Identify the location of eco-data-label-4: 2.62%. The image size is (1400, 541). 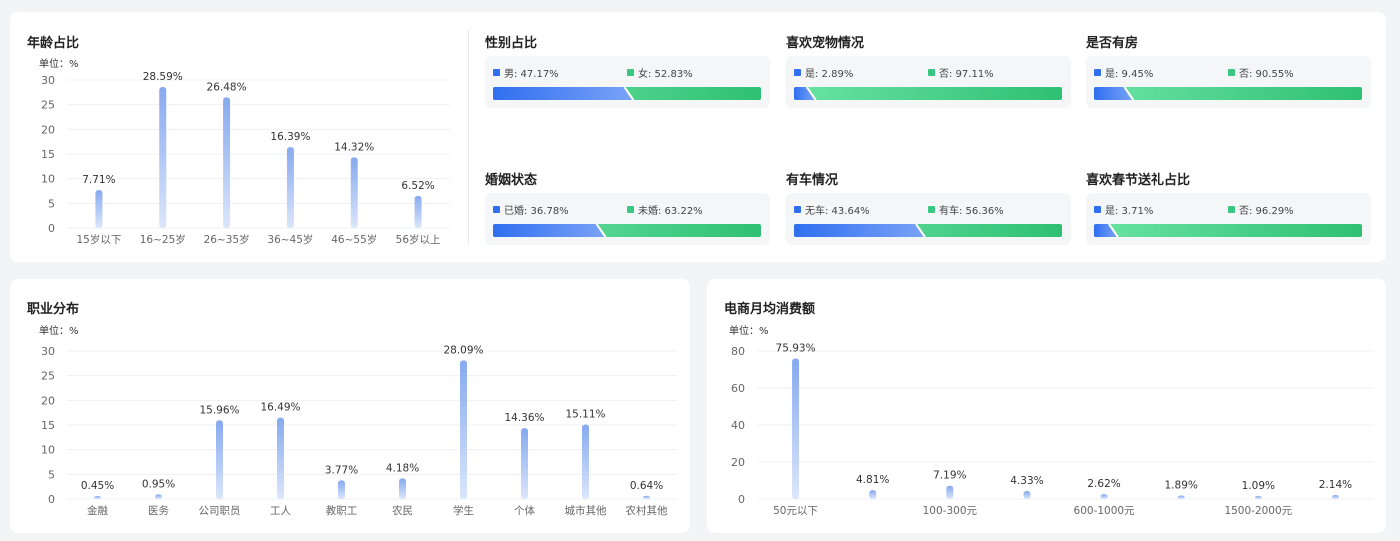
(1103, 484).